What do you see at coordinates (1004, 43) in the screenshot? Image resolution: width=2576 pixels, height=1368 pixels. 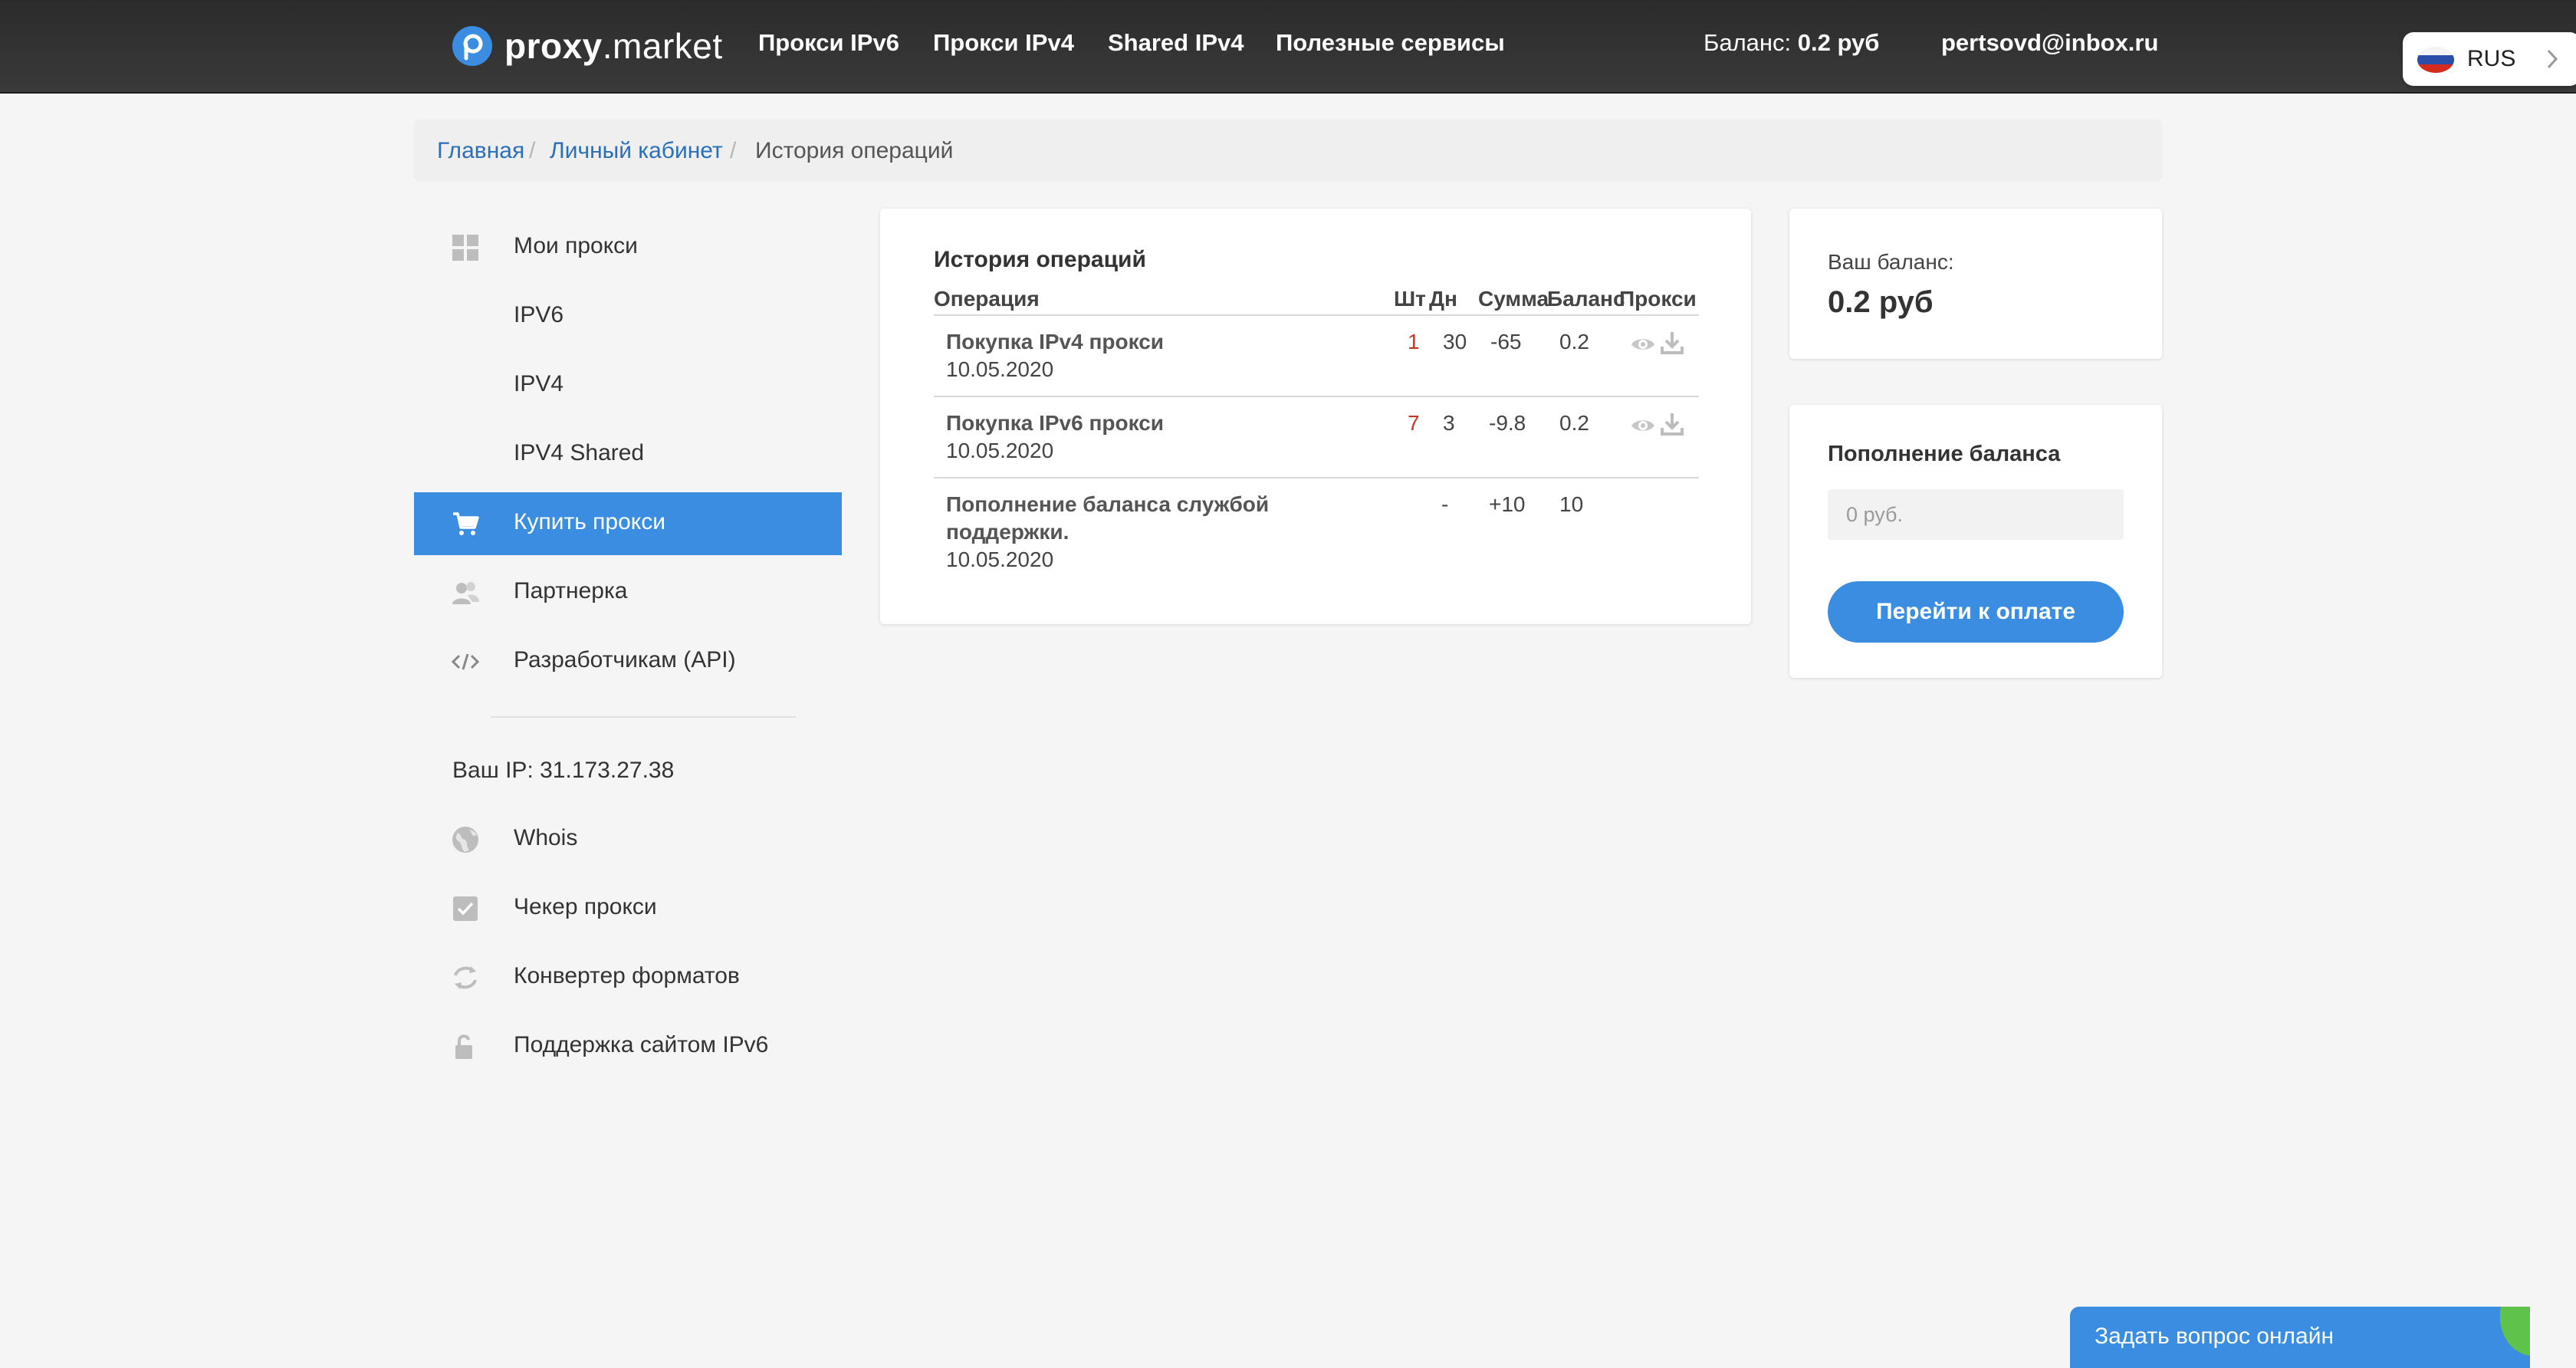 I see `nav-ipv4: Прокси IPv4` at bounding box center [1004, 43].